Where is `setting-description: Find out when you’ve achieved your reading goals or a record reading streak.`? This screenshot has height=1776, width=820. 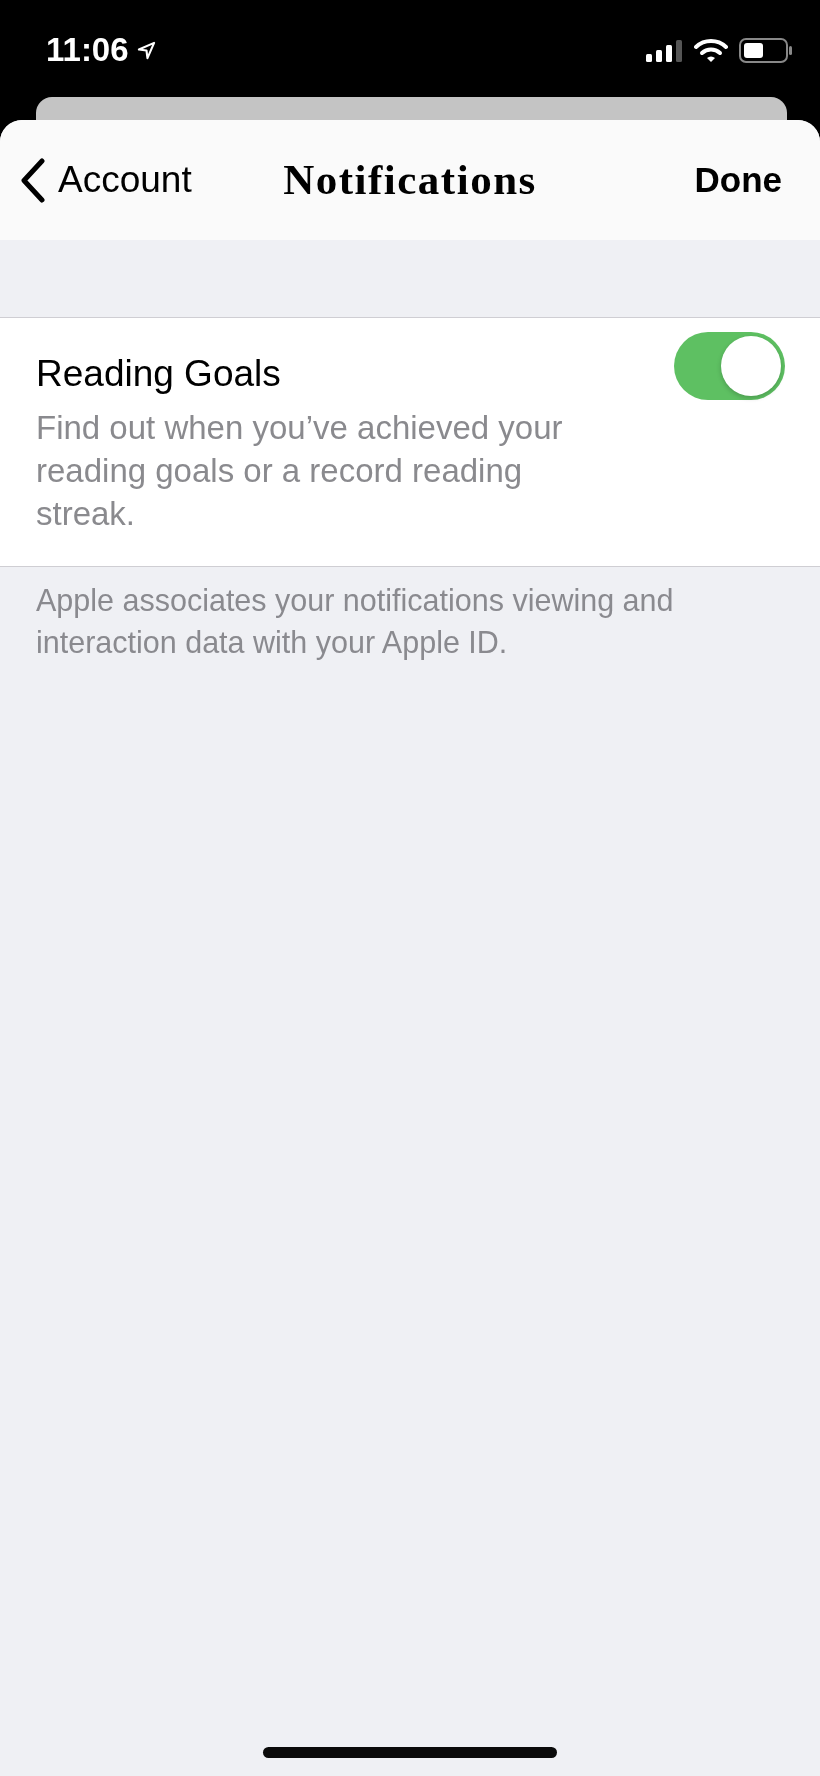
setting-description: Find out when you’ve achieved your reading goals or a record reading streak. is located at coordinates (300, 471).